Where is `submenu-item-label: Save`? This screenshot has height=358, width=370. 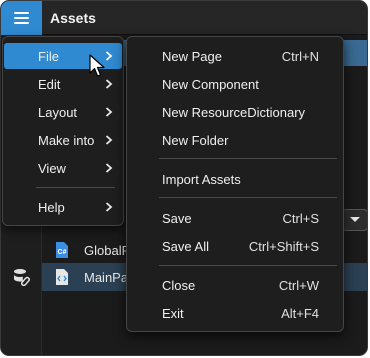 submenu-item-label: Save is located at coordinates (177, 218).